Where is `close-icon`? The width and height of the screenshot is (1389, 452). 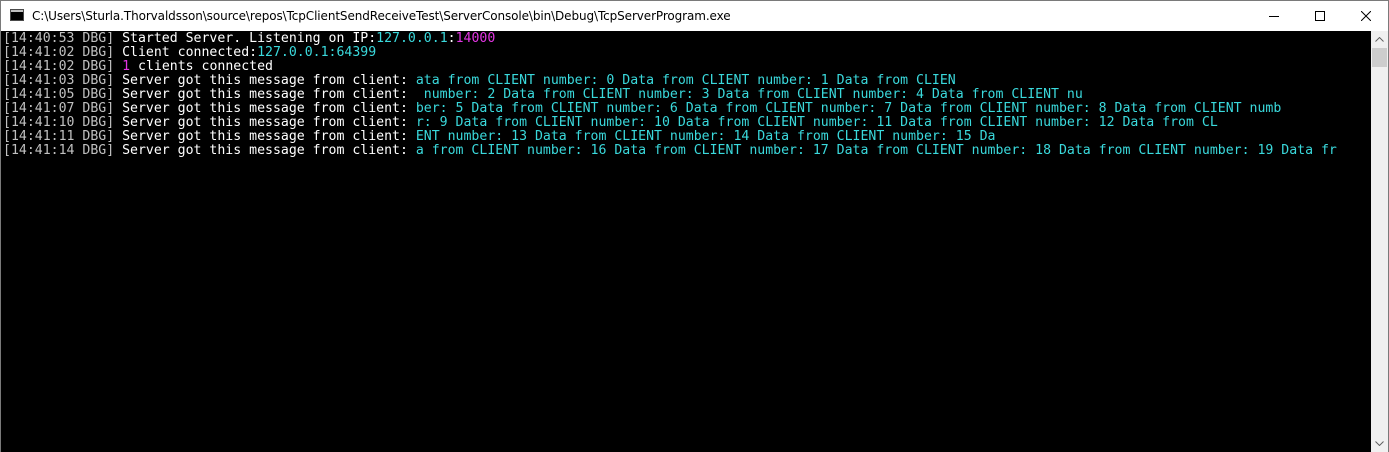 close-icon is located at coordinates (1366, 16).